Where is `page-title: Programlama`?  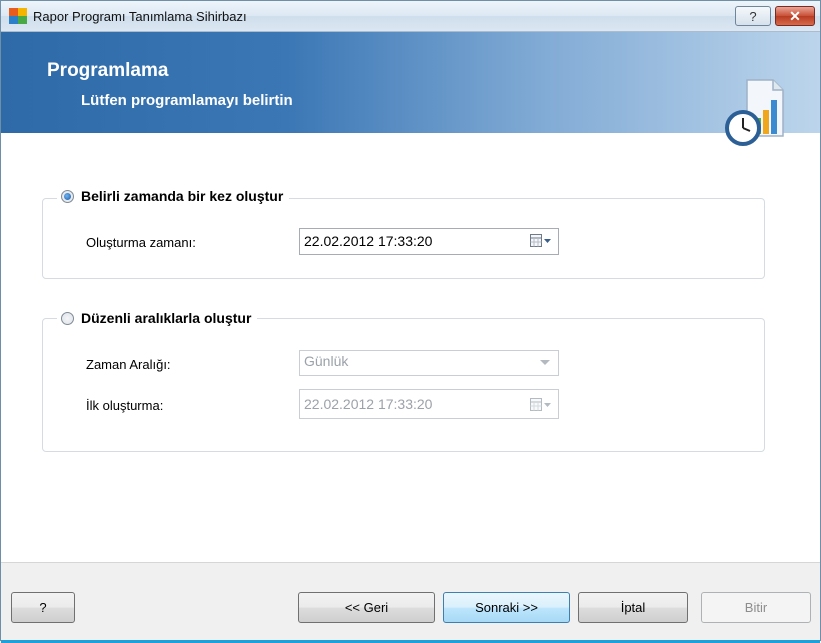 page-title: Programlama is located at coordinates (108, 70).